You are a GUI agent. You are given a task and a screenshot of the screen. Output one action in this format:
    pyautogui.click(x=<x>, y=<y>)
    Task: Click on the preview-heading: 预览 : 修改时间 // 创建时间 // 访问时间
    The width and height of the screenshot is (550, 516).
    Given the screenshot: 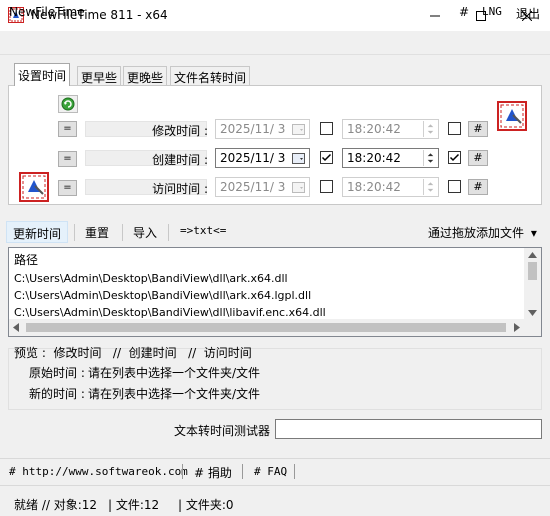 What is the action you would take?
    pyautogui.click(x=133, y=353)
    